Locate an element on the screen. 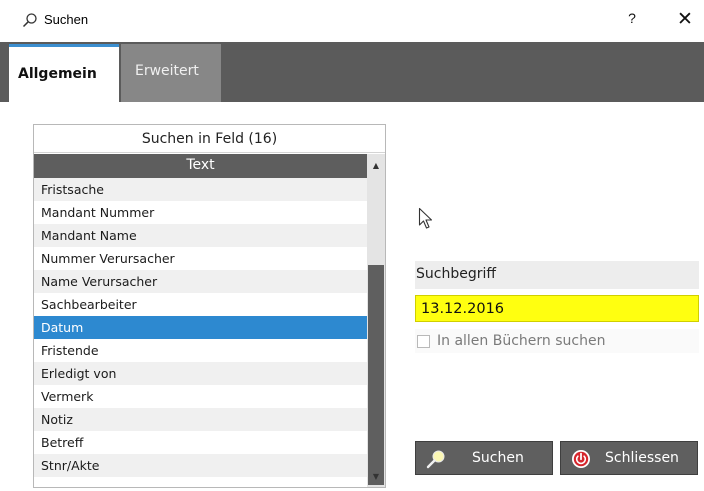  list-item: Erledigt von is located at coordinates (200, 373).